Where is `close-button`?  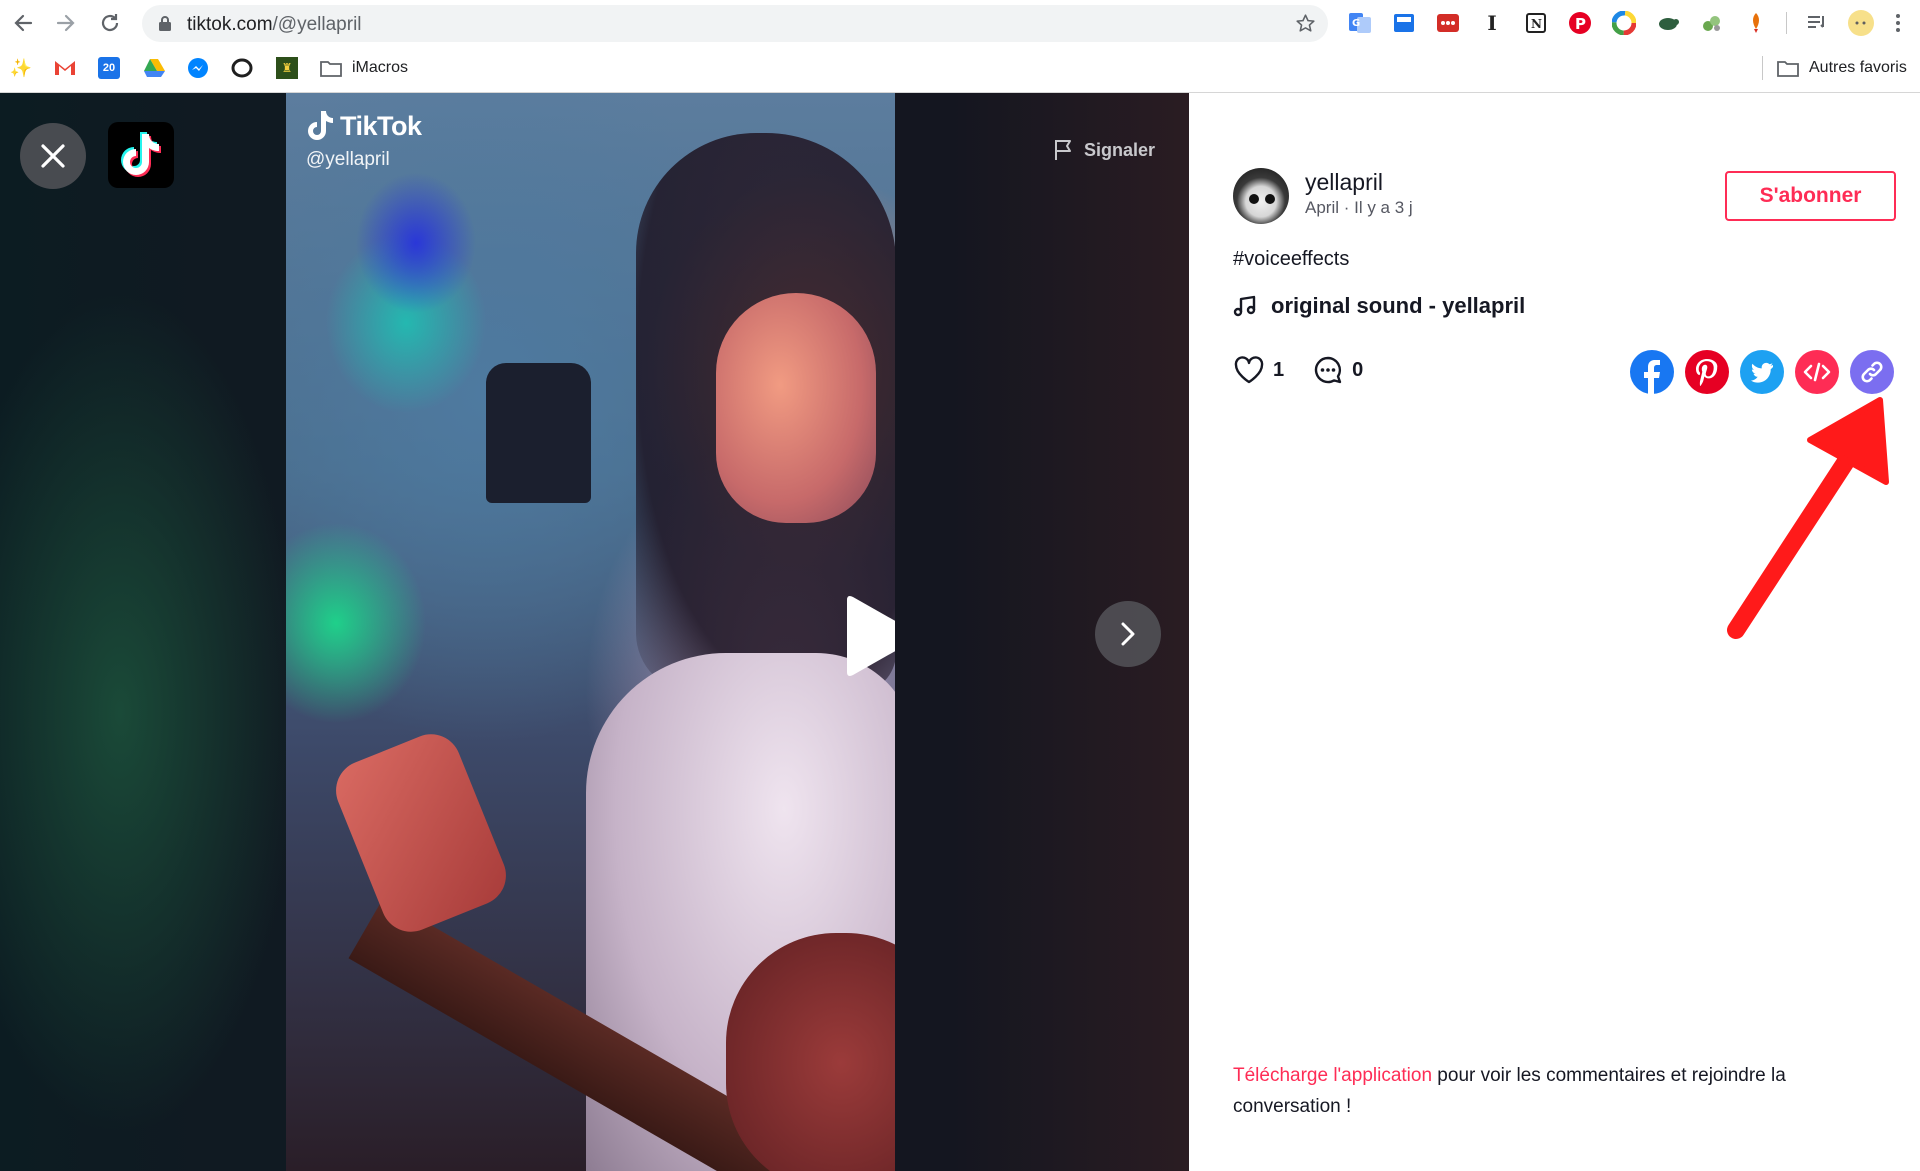 close-button is located at coordinates (53, 156).